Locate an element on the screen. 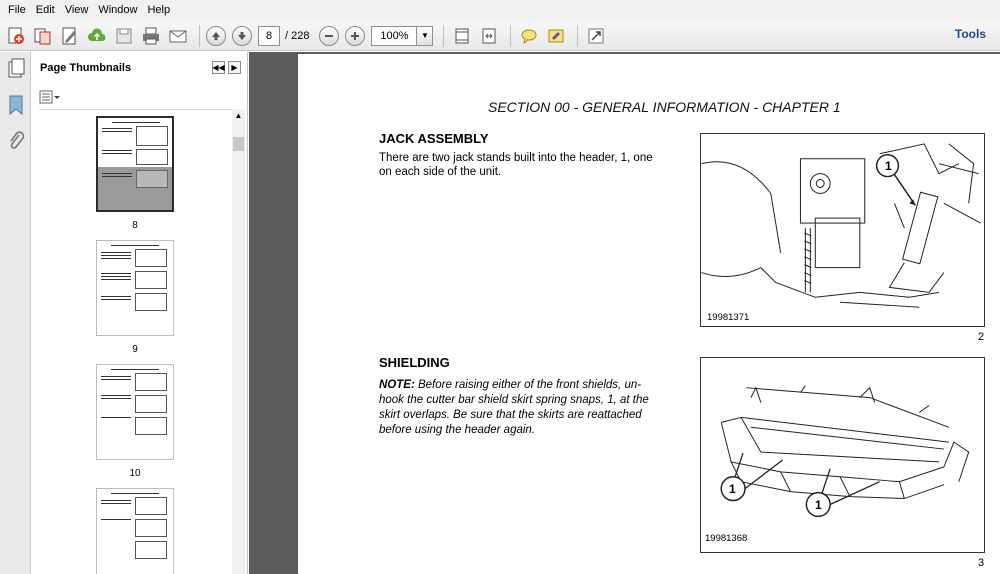 The width and height of the screenshot is (1000, 574). shielding-figure-id: 19981368 is located at coordinates (726, 538).